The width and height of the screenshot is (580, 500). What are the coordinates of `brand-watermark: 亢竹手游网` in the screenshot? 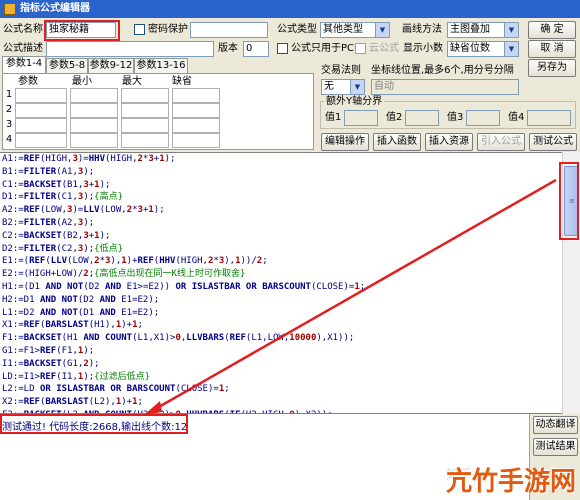 It's located at (510, 482).